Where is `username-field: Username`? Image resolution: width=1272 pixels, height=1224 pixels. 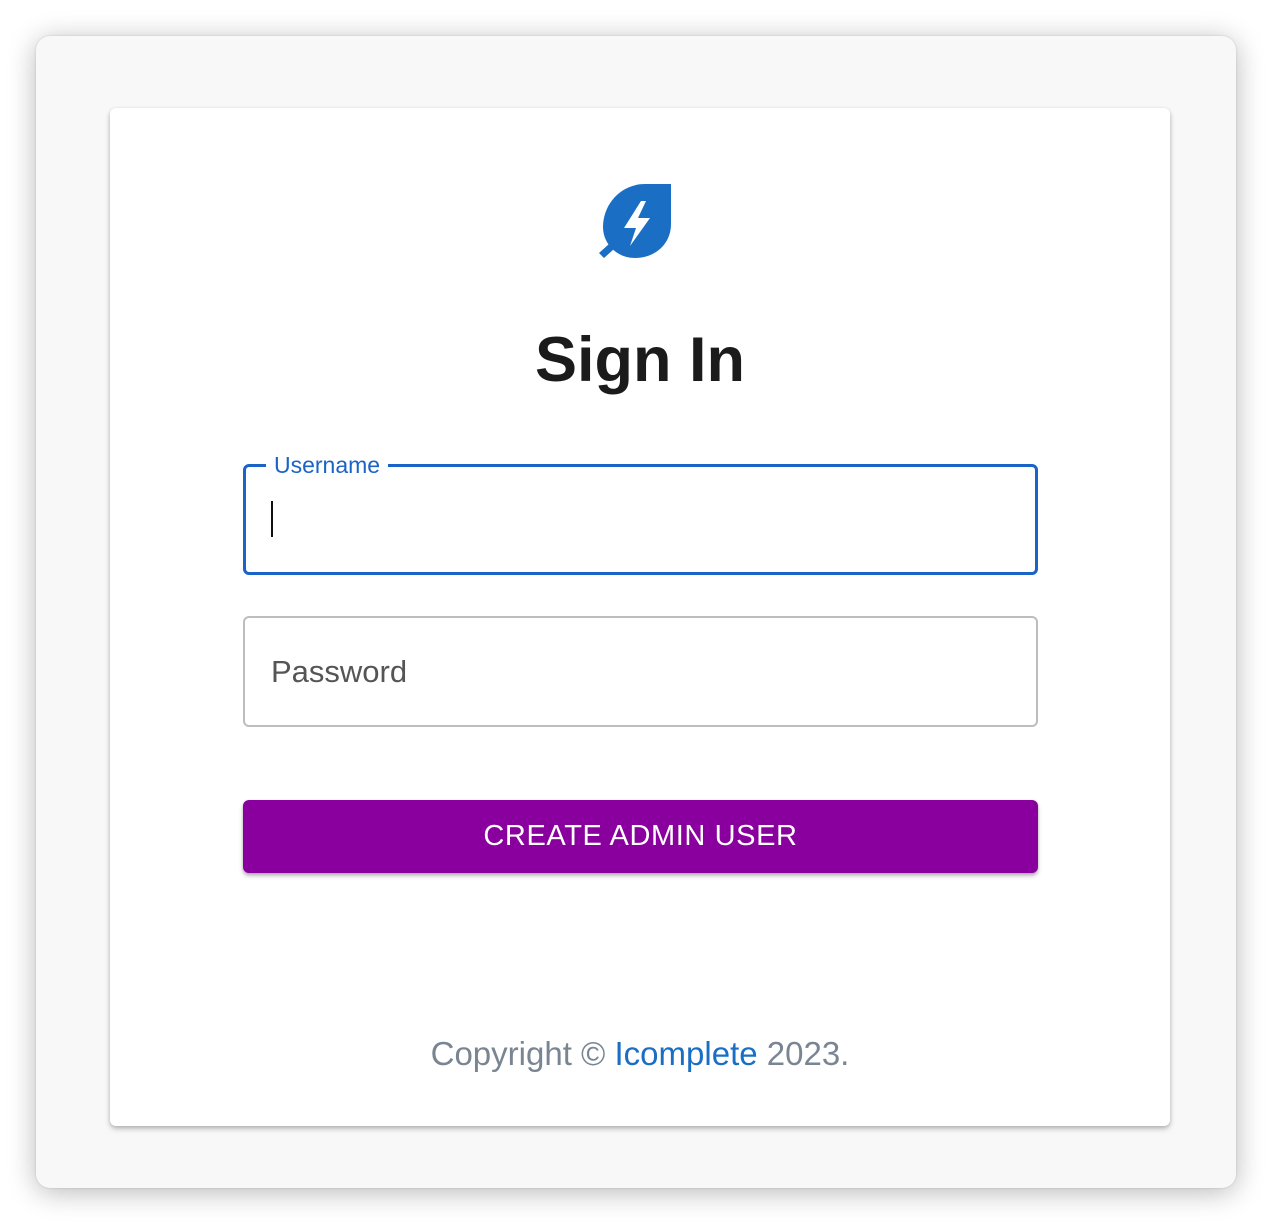 username-field: Username is located at coordinates (640, 512).